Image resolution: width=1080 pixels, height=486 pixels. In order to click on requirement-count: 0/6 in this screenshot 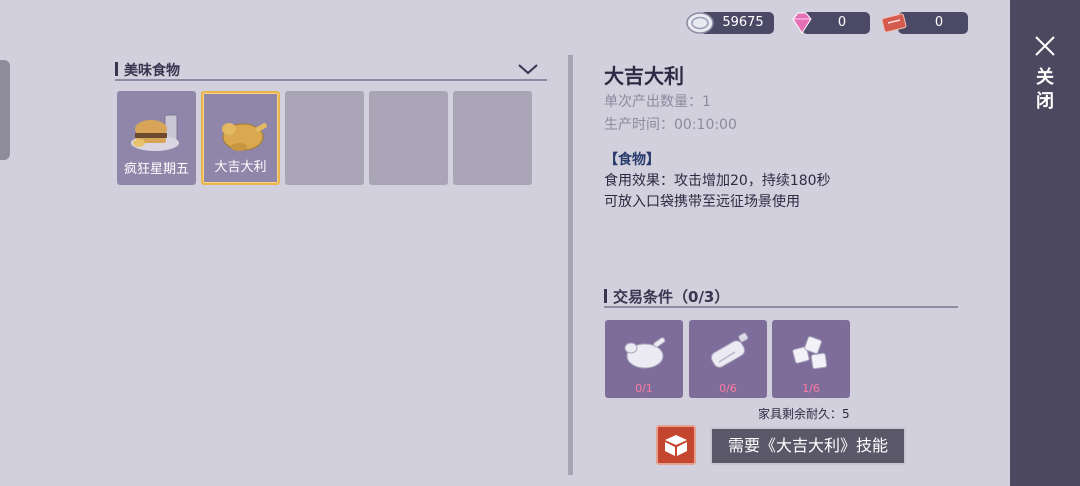, I will do `click(728, 388)`.